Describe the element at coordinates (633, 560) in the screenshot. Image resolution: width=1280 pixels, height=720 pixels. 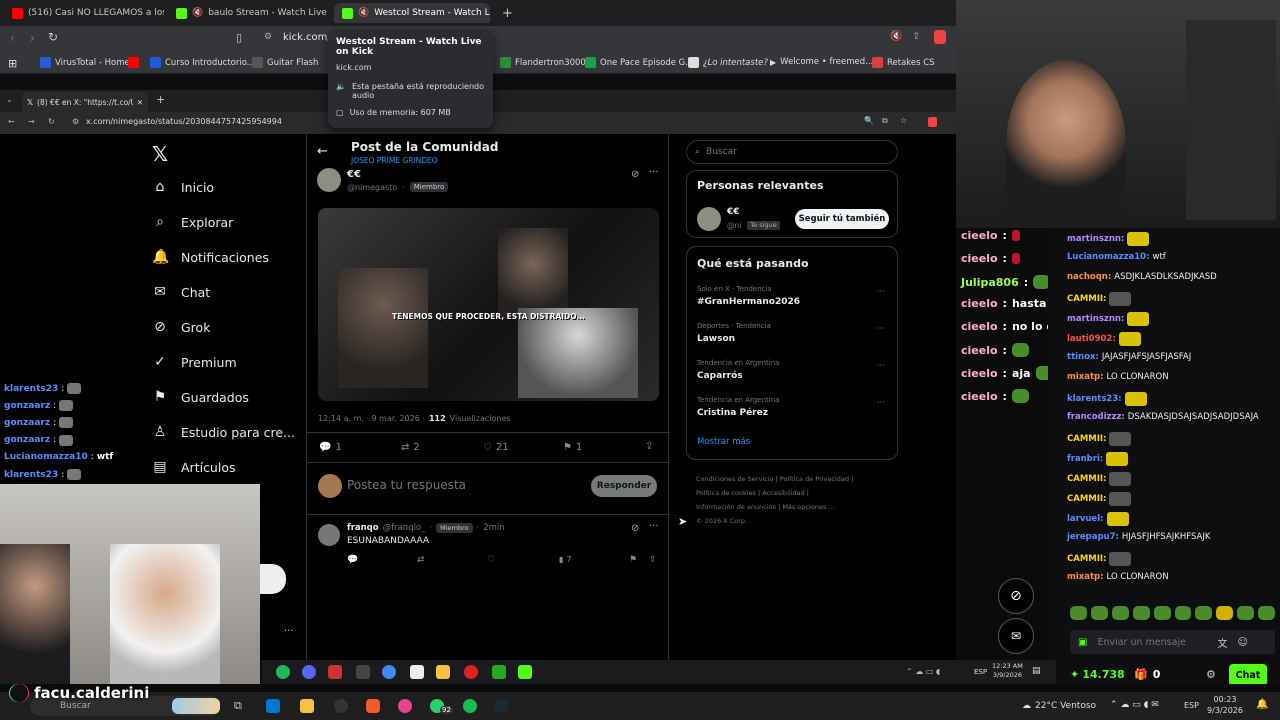
I see `bookmark-icon: ⚑` at that location.